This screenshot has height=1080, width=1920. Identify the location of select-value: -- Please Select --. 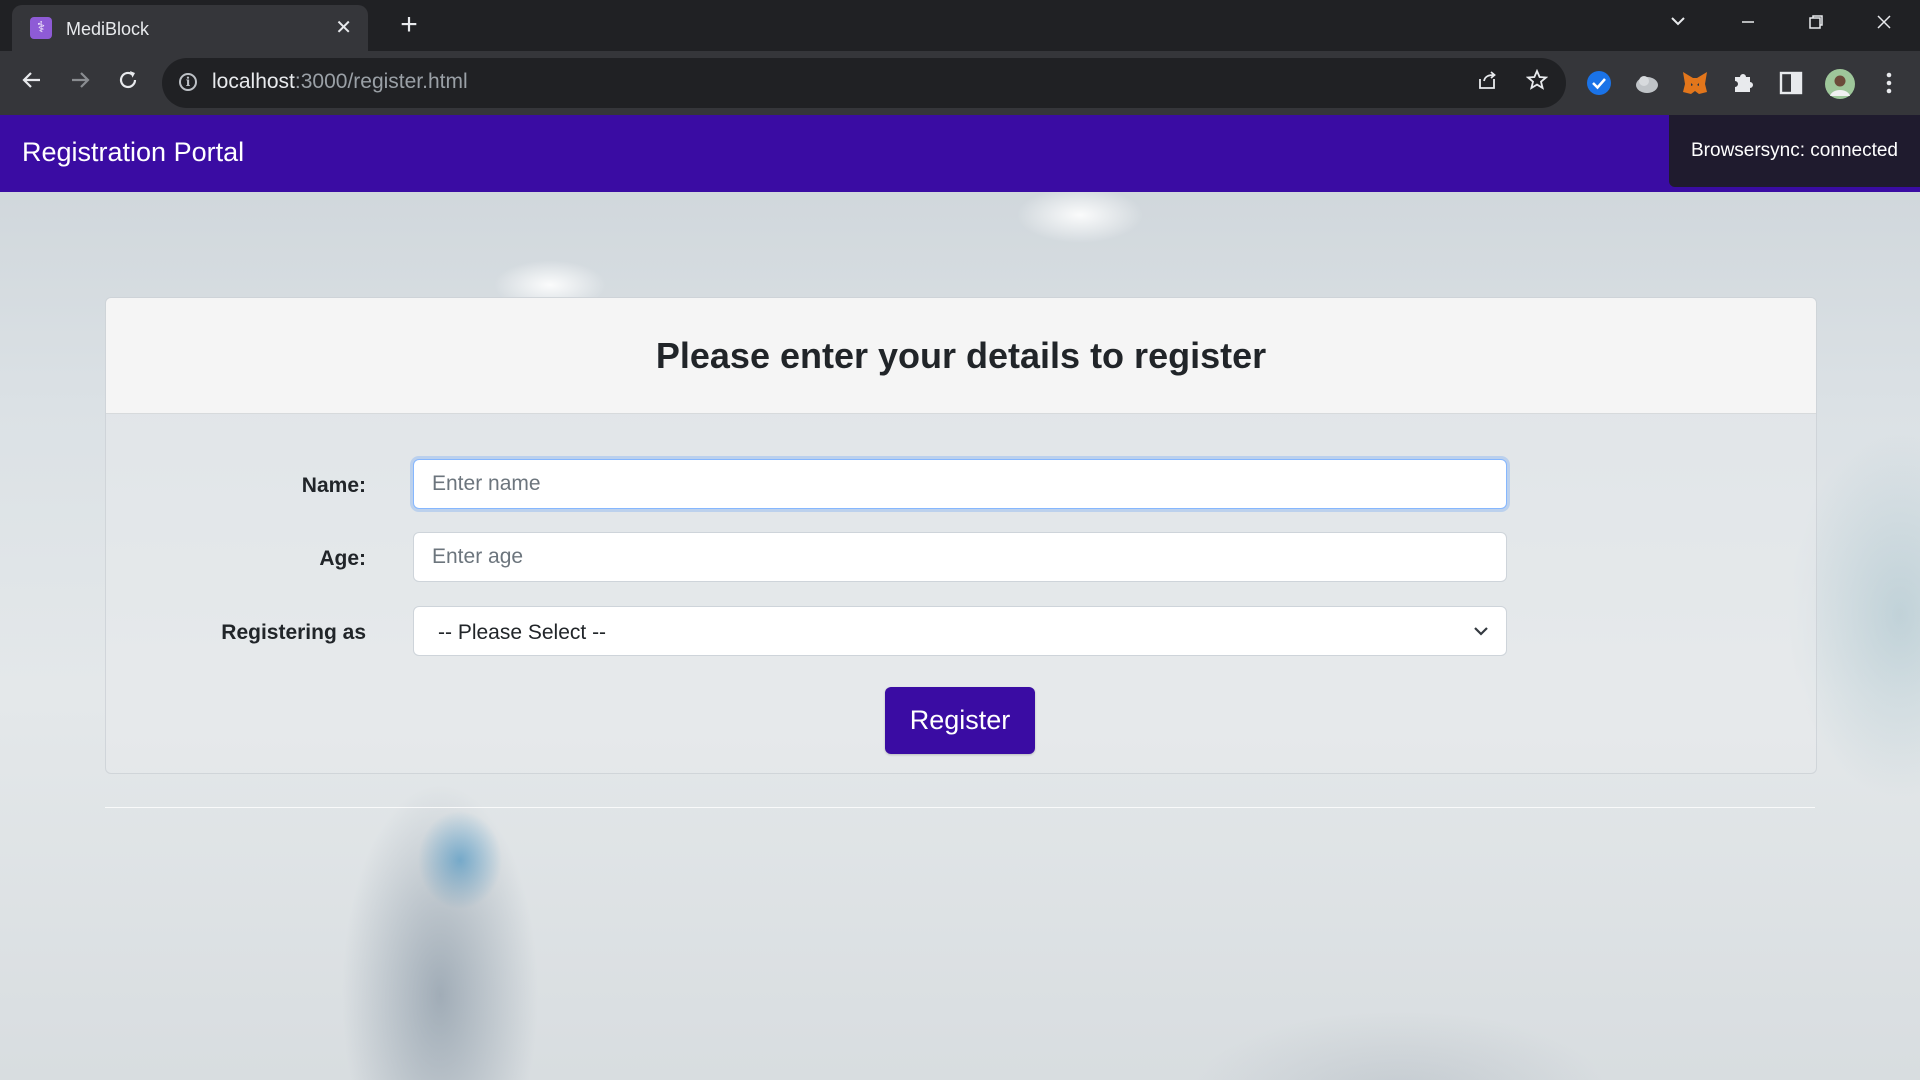
(522, 632).